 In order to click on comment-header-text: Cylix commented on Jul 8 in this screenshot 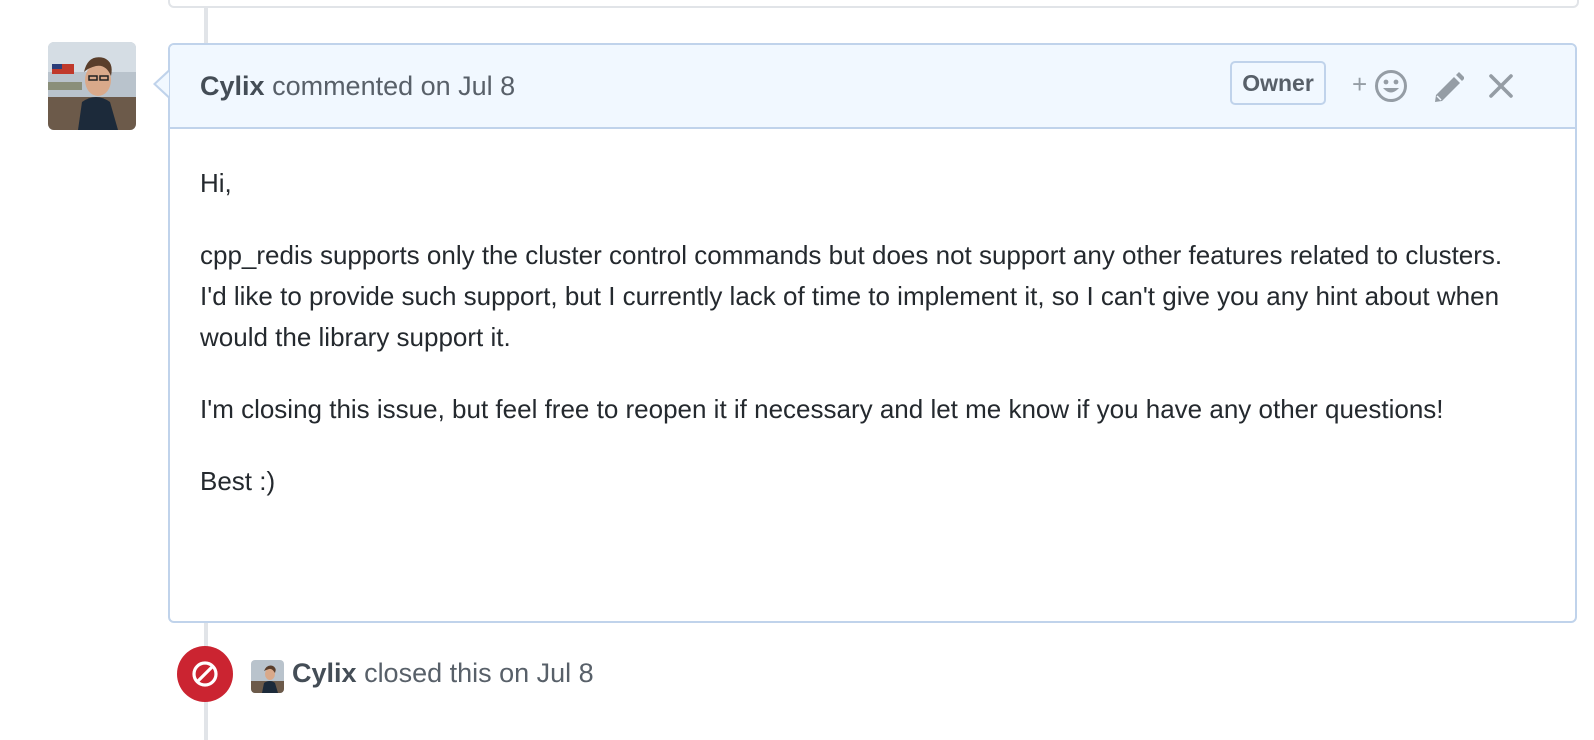, I will do `click(357, 86)`.